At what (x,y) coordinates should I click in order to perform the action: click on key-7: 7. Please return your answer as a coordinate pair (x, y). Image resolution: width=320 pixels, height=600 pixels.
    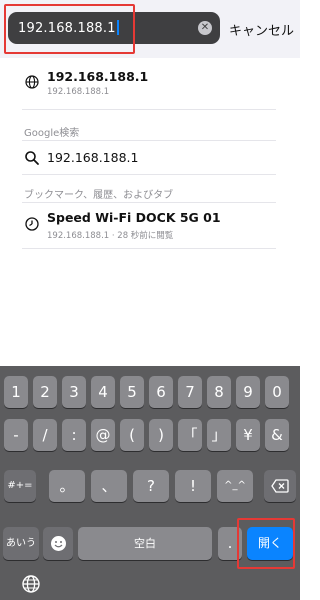
    Looking at the image, I should click on (190, 392).